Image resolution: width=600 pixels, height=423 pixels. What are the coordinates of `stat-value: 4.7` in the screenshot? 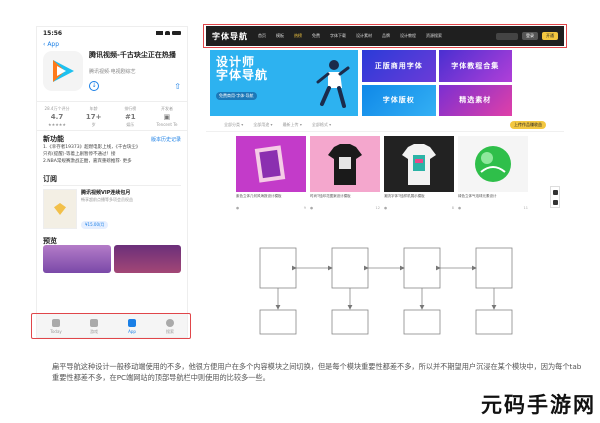 It's located at (57, 117).